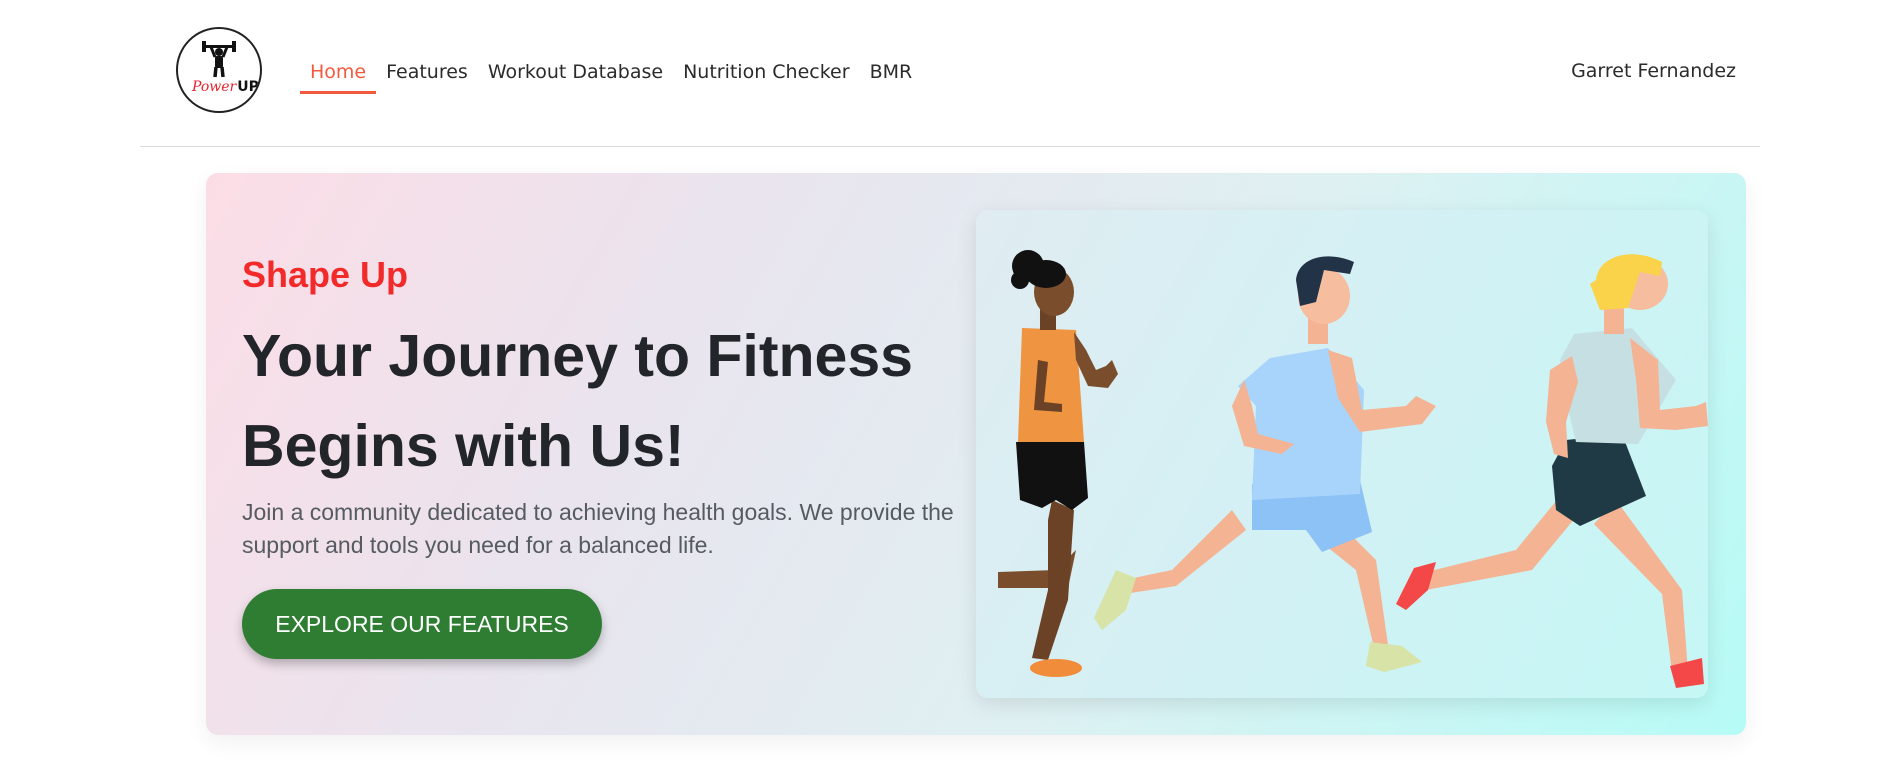 This screenshot has height=783, width=1890. Describe the element at coordinates (575, 73) in the screenshot. I see `nav-workout-database: Workout Database` at that location.